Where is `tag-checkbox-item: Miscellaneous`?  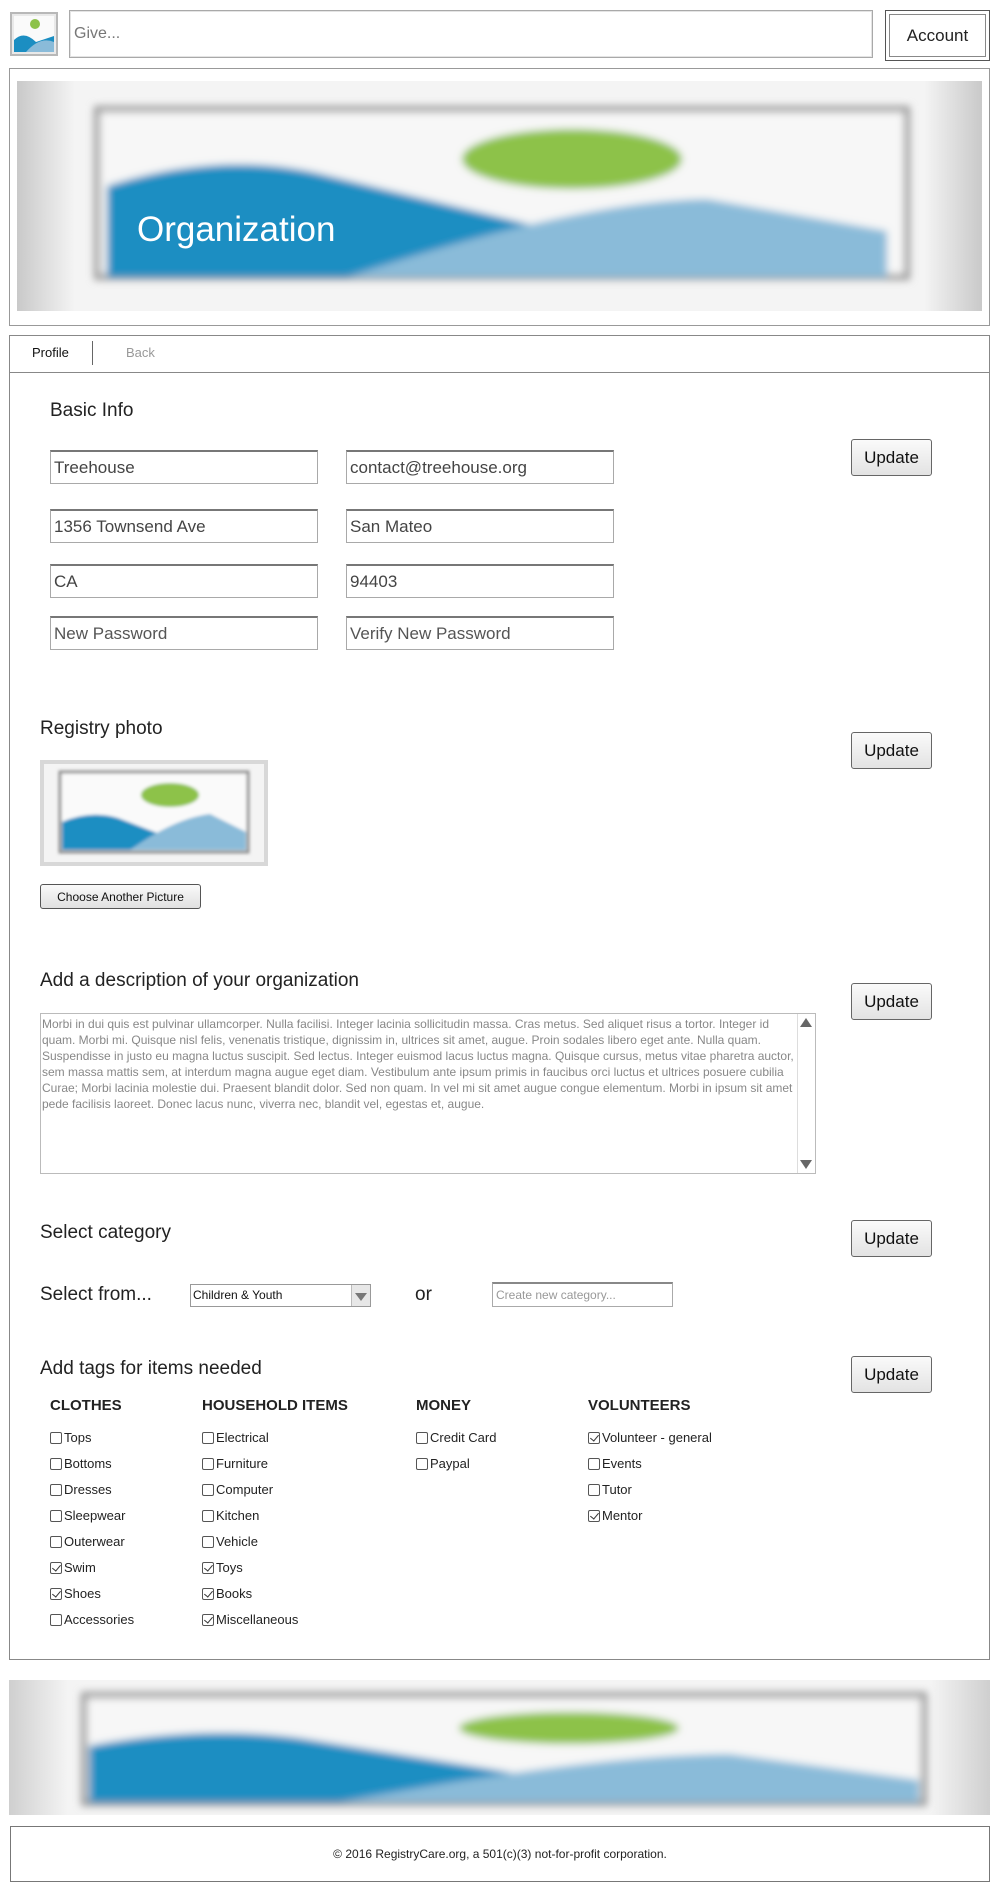 tag-checkbox-item: Miscellaneous is located at coordinates (250, 1619).